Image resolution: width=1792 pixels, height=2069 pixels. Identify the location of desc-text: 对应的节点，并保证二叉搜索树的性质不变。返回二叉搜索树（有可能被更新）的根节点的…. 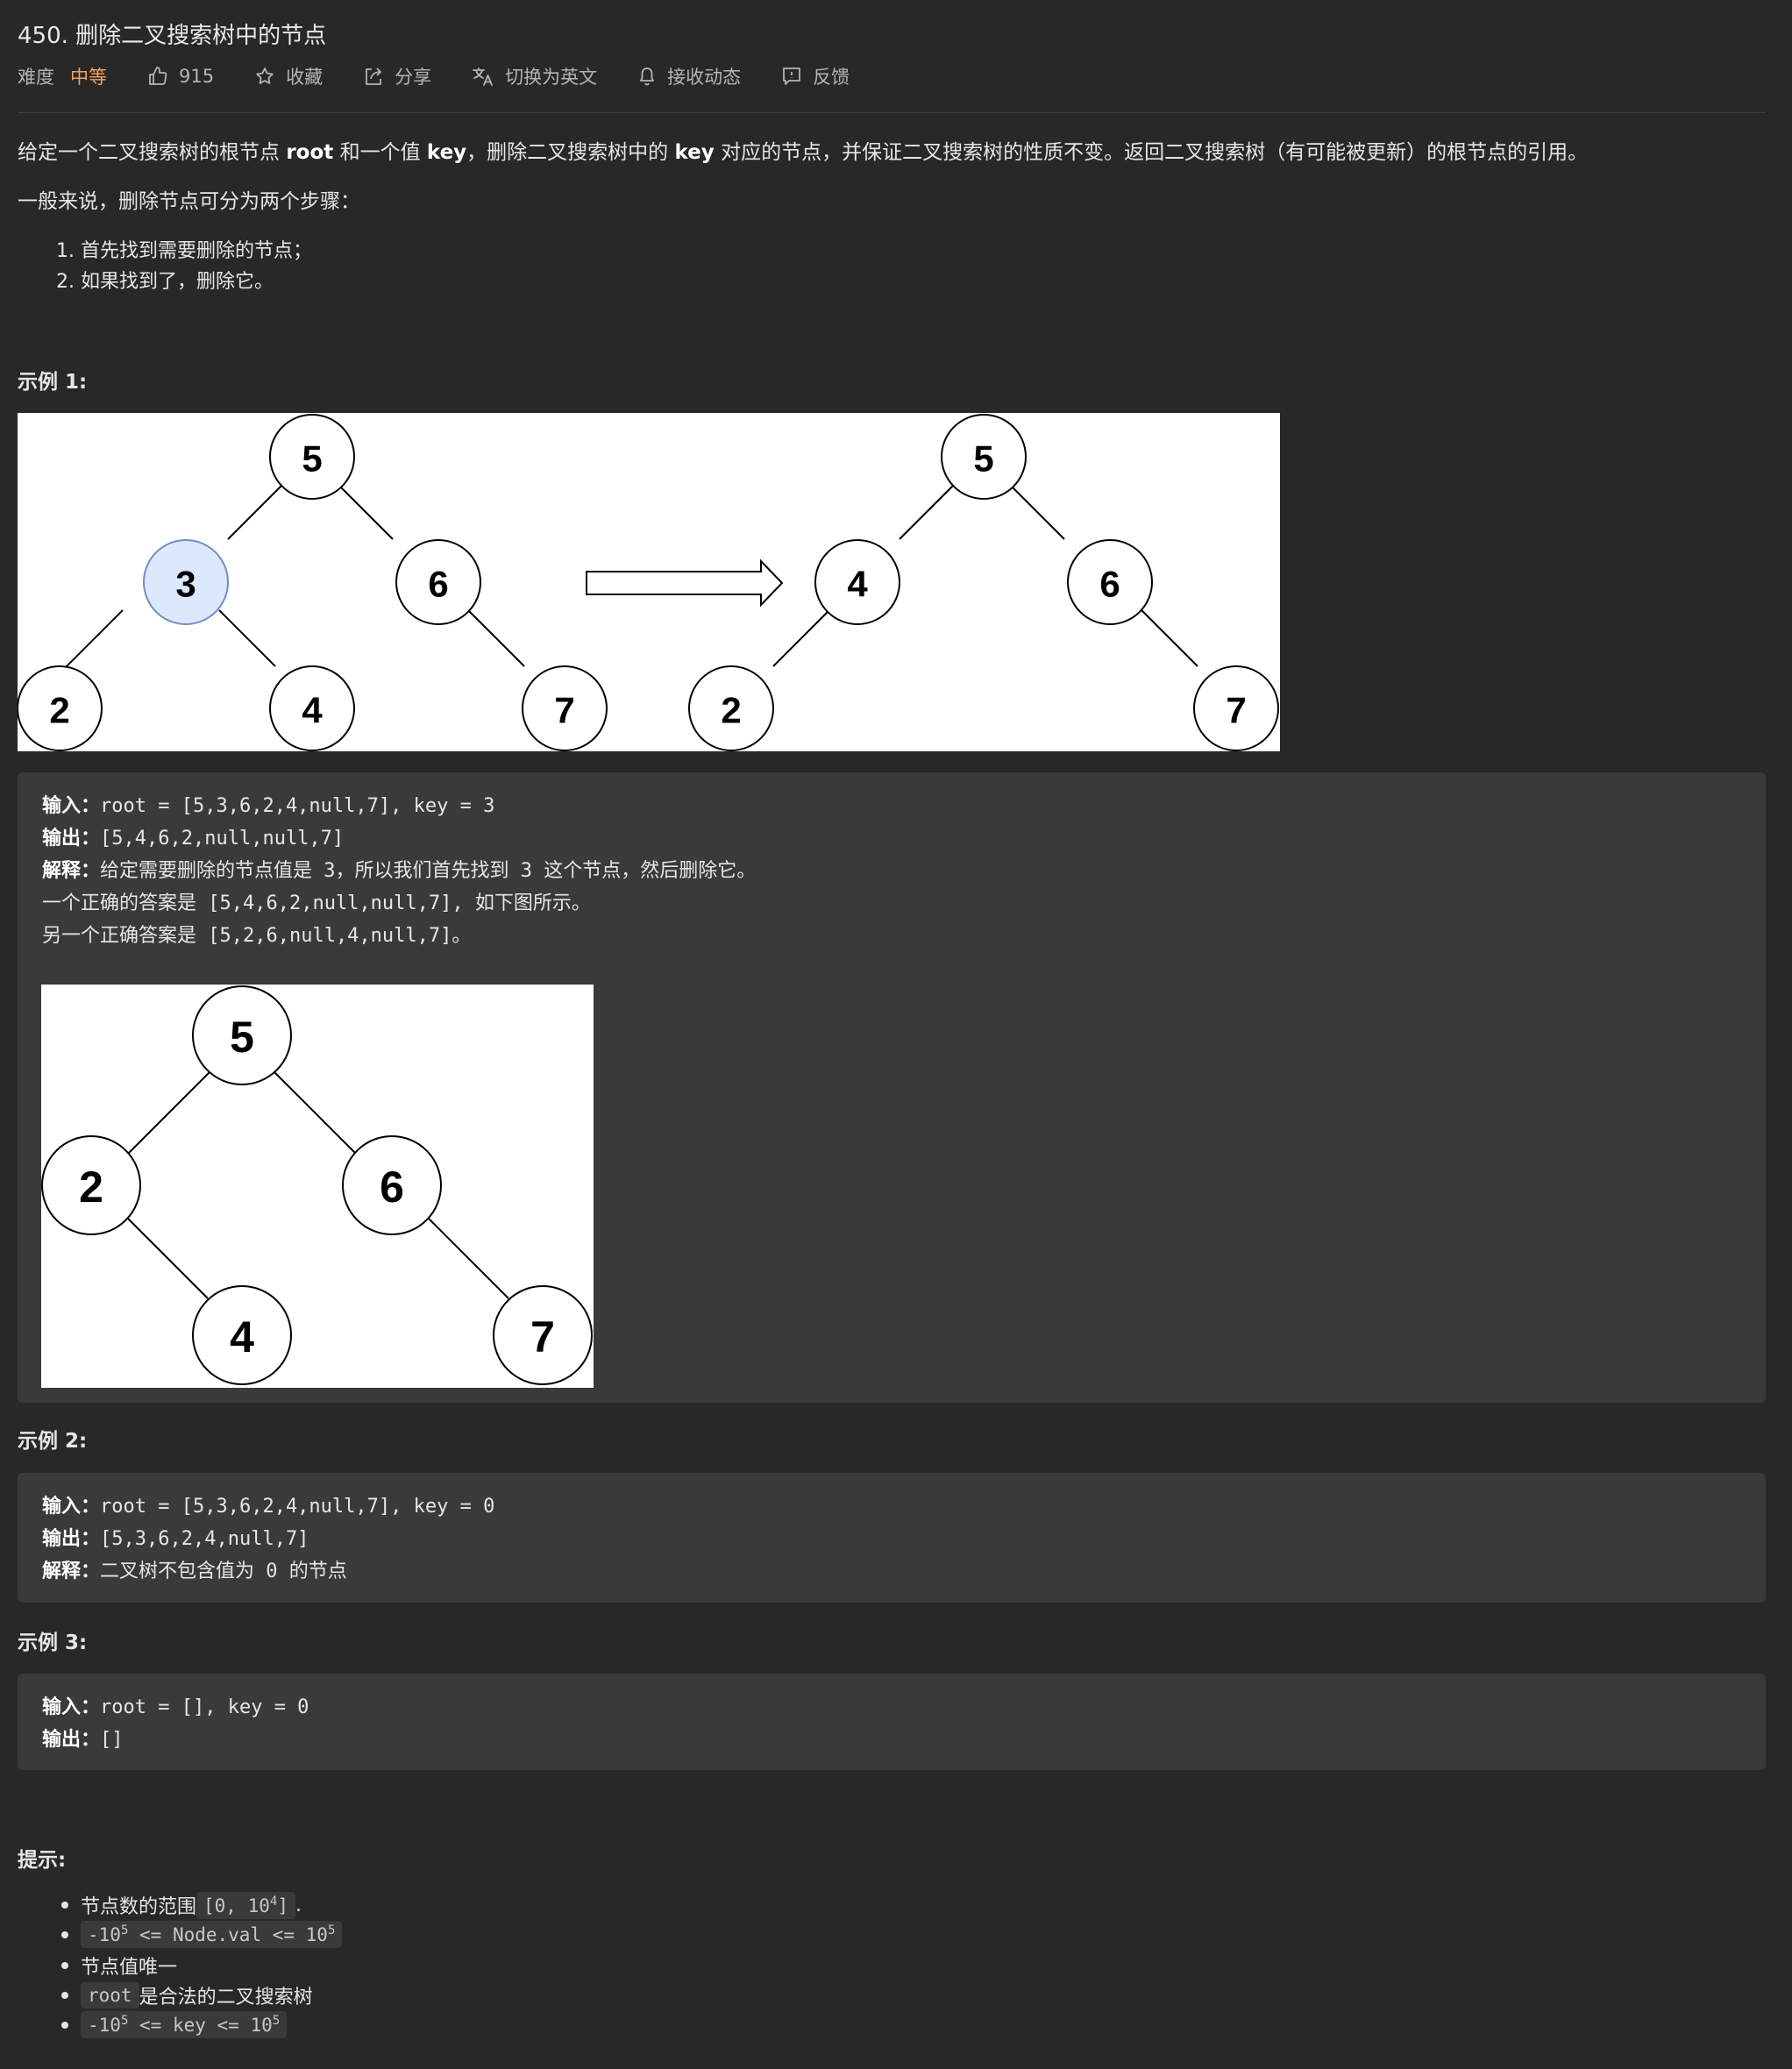
(1151, 152).